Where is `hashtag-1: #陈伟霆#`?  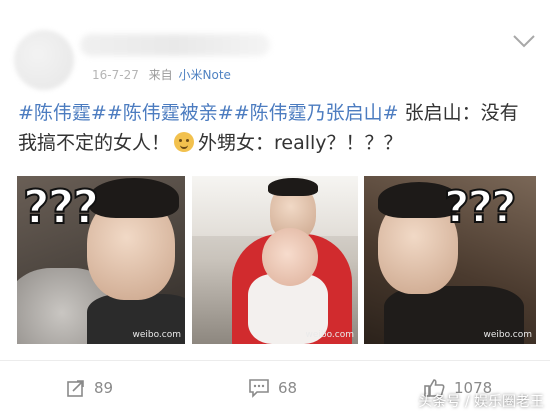 hashtag-1: #陈伟霆# is located at coordinates (62, 113).